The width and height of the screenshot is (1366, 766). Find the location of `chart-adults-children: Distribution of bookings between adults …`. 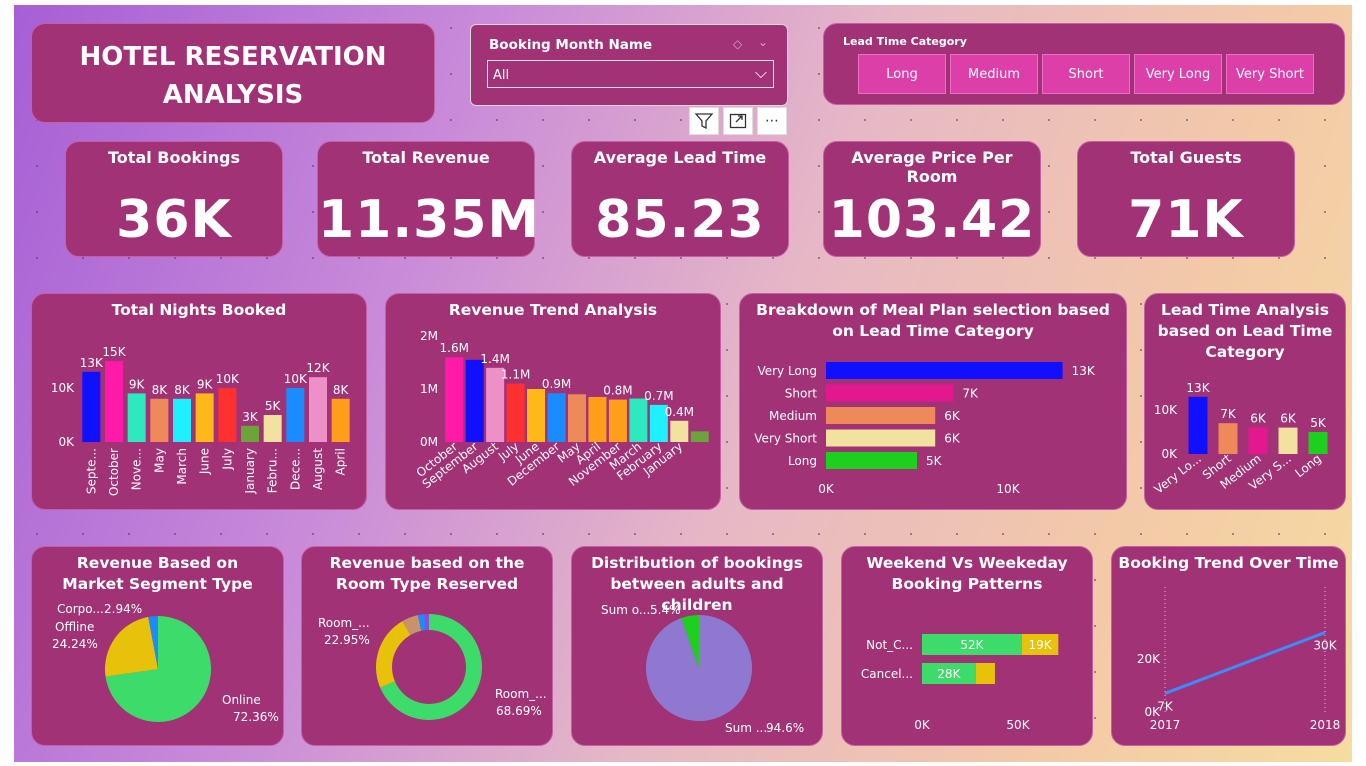

chart-adults-children: Distribution of bookings between adults … is located at coordinates (697, 646).